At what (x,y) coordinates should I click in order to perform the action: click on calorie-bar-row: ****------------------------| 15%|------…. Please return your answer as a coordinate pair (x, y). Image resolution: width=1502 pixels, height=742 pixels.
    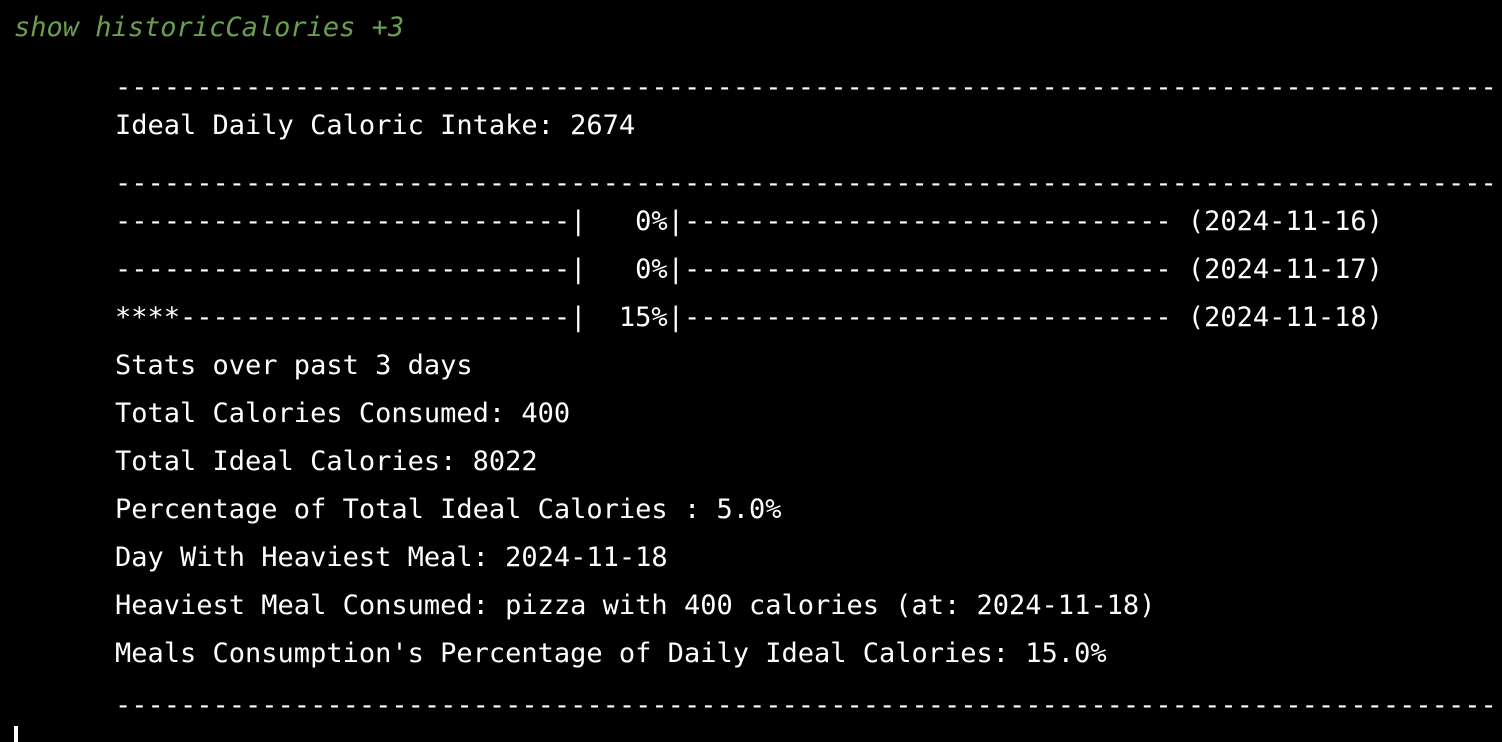
    Looking at the image, I should click on (749, 317).